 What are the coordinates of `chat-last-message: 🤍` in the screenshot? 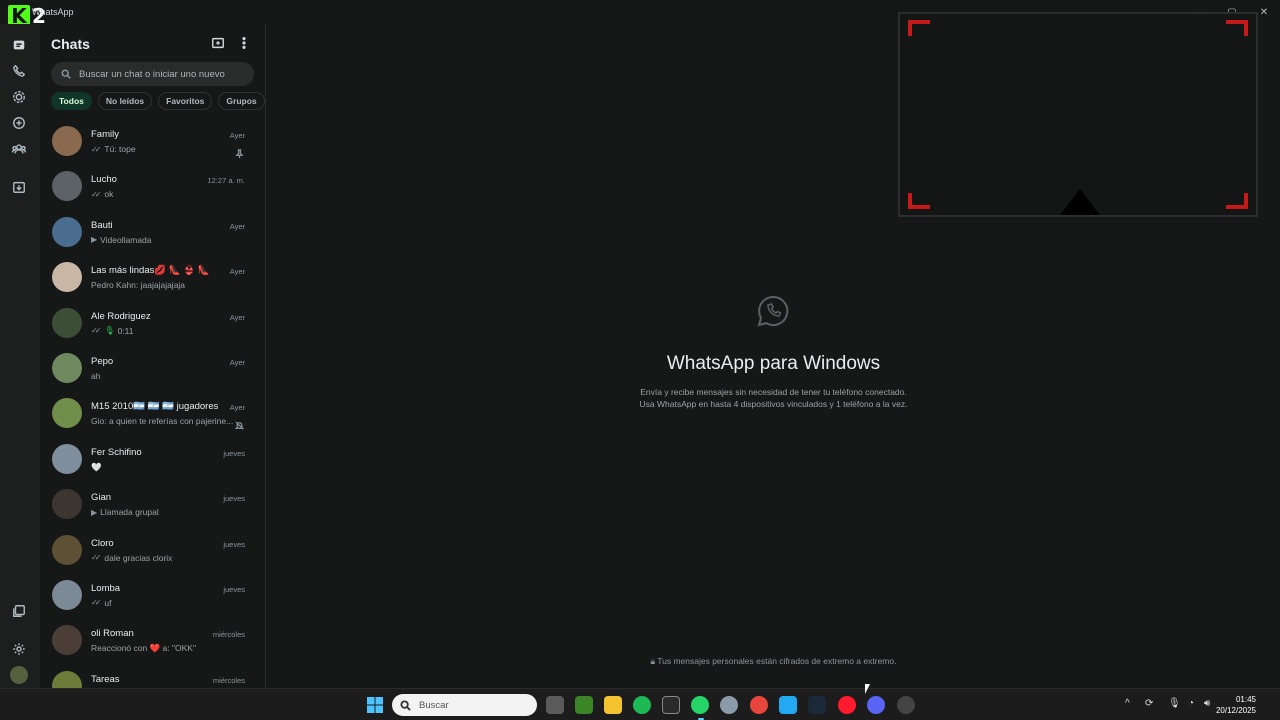 It's located at (96, 466).